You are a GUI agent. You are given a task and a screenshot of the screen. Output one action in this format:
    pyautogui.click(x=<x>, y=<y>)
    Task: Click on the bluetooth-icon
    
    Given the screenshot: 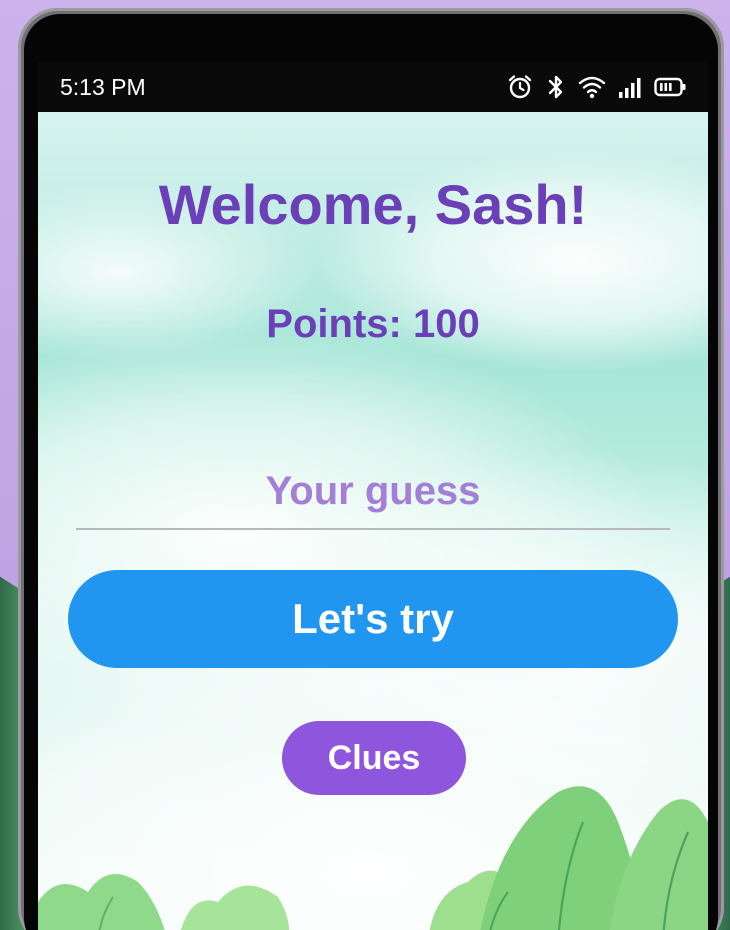 What is the action you would take?
    pyautogui.click(x=556, y=87)
    